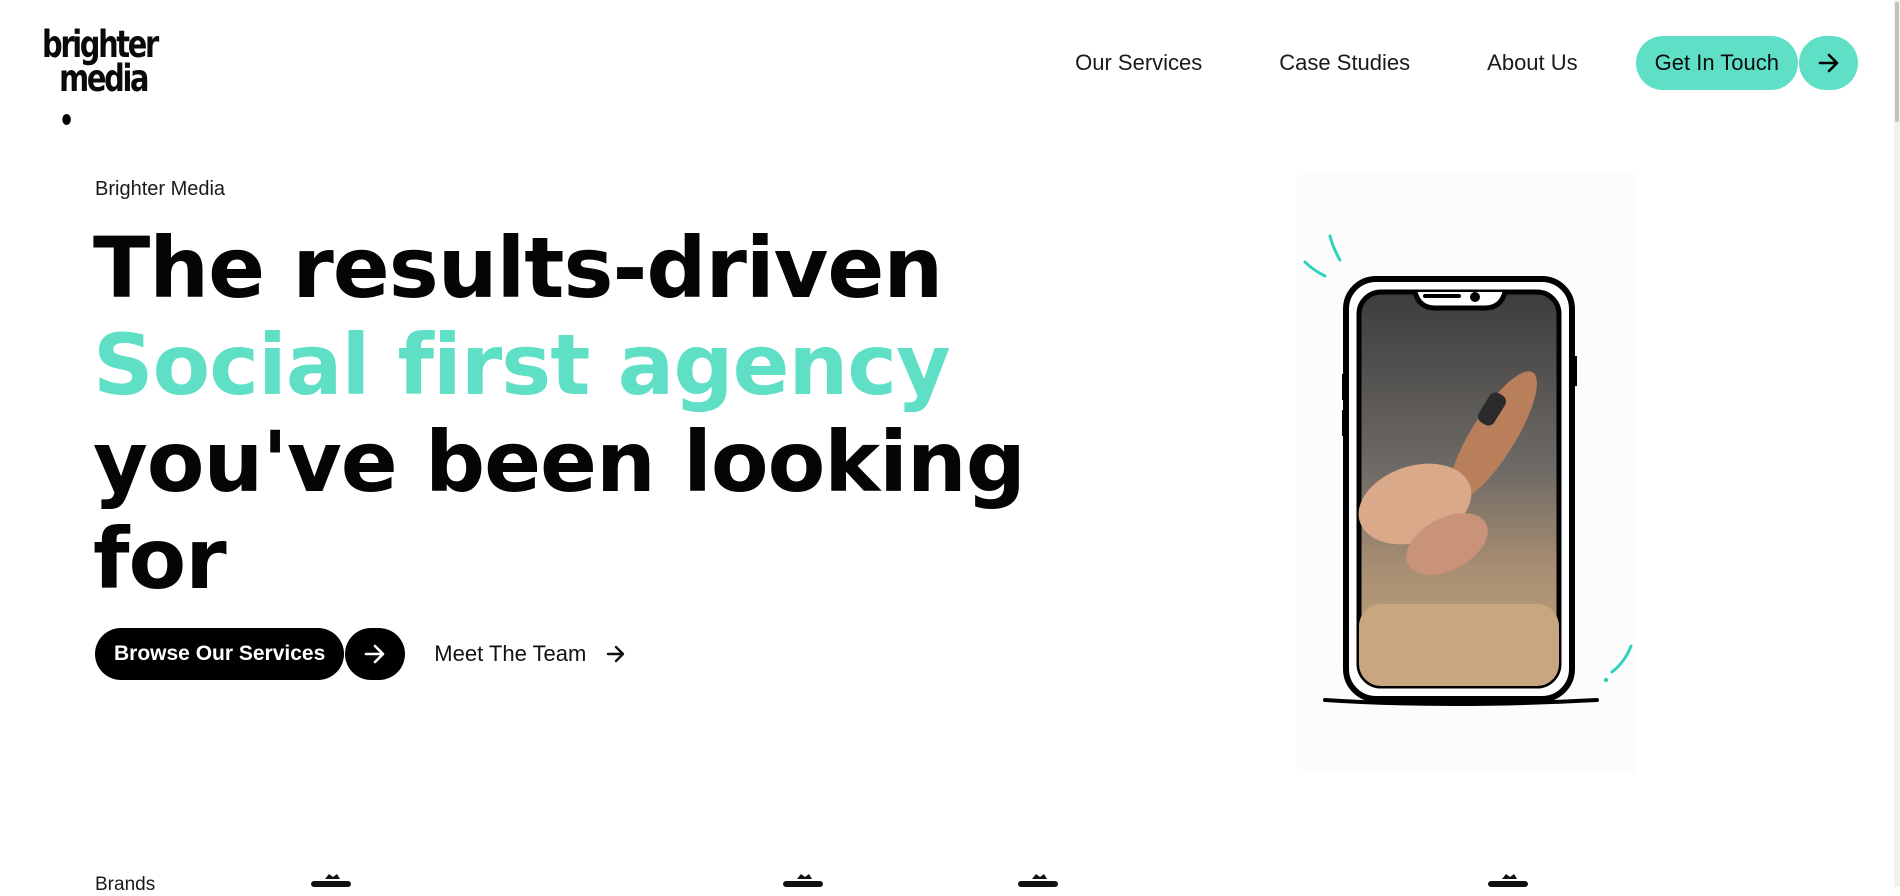 The height and width of the screenshot is (896, 1900). I want to click on hero-illustration, so click(1466, 474).